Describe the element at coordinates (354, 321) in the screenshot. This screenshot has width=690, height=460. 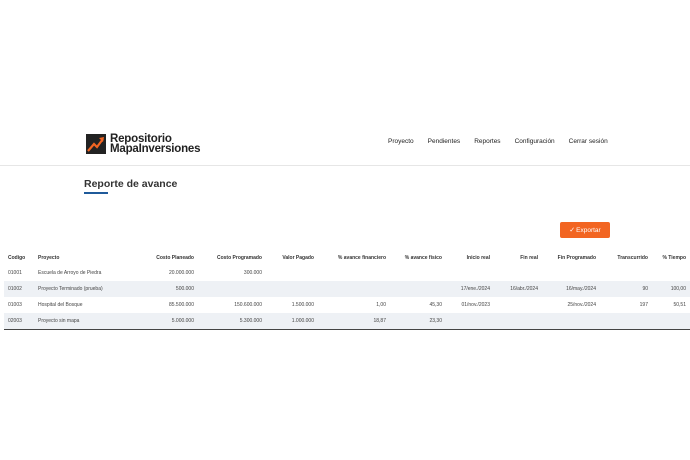
I see `cell-avance-financiero: 18,87` at that location.